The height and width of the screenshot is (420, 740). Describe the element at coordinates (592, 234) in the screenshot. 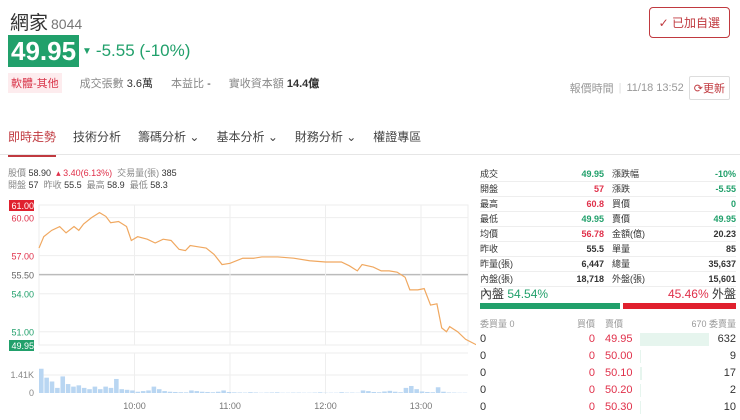

I see `quote-value: 56.78` at that location.